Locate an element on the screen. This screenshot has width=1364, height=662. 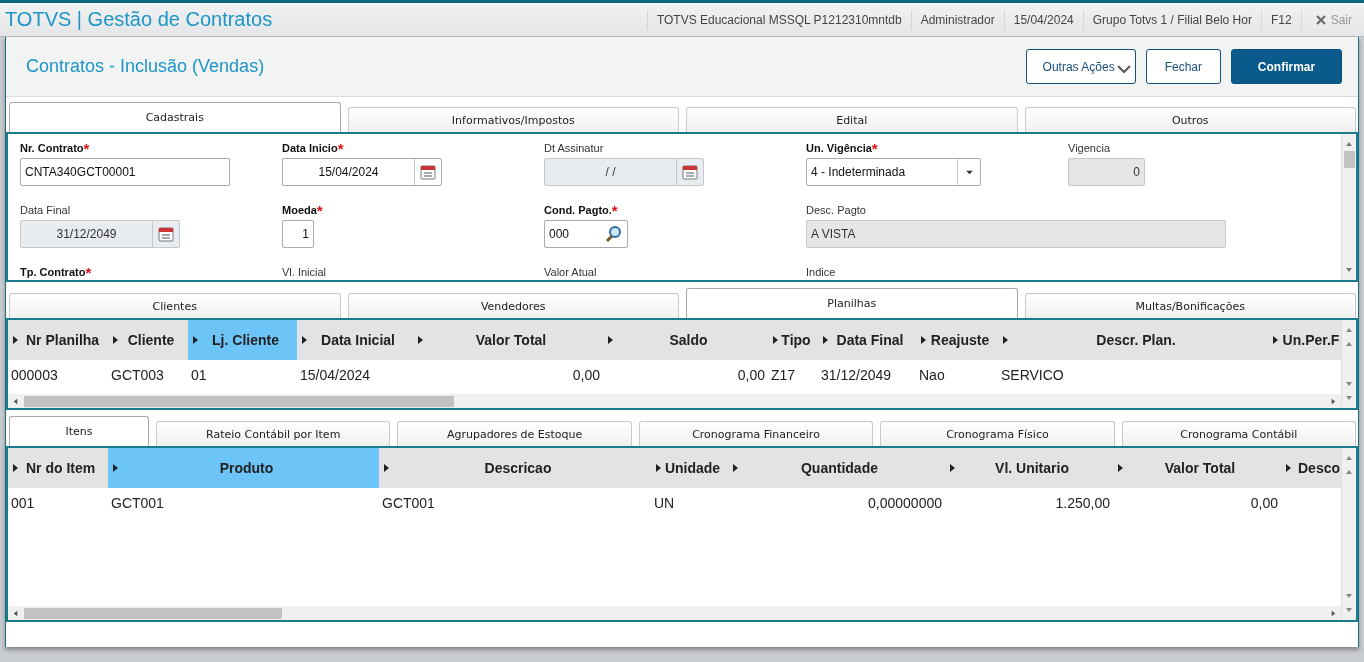
tab: Planilhas is located at coordinates (852, 303).